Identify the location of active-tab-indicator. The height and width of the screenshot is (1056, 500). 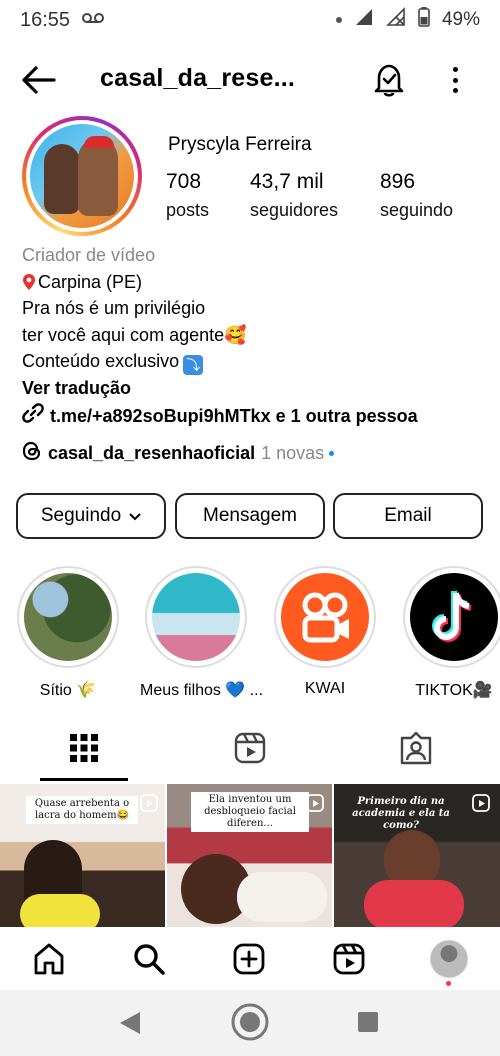
(84, 779).